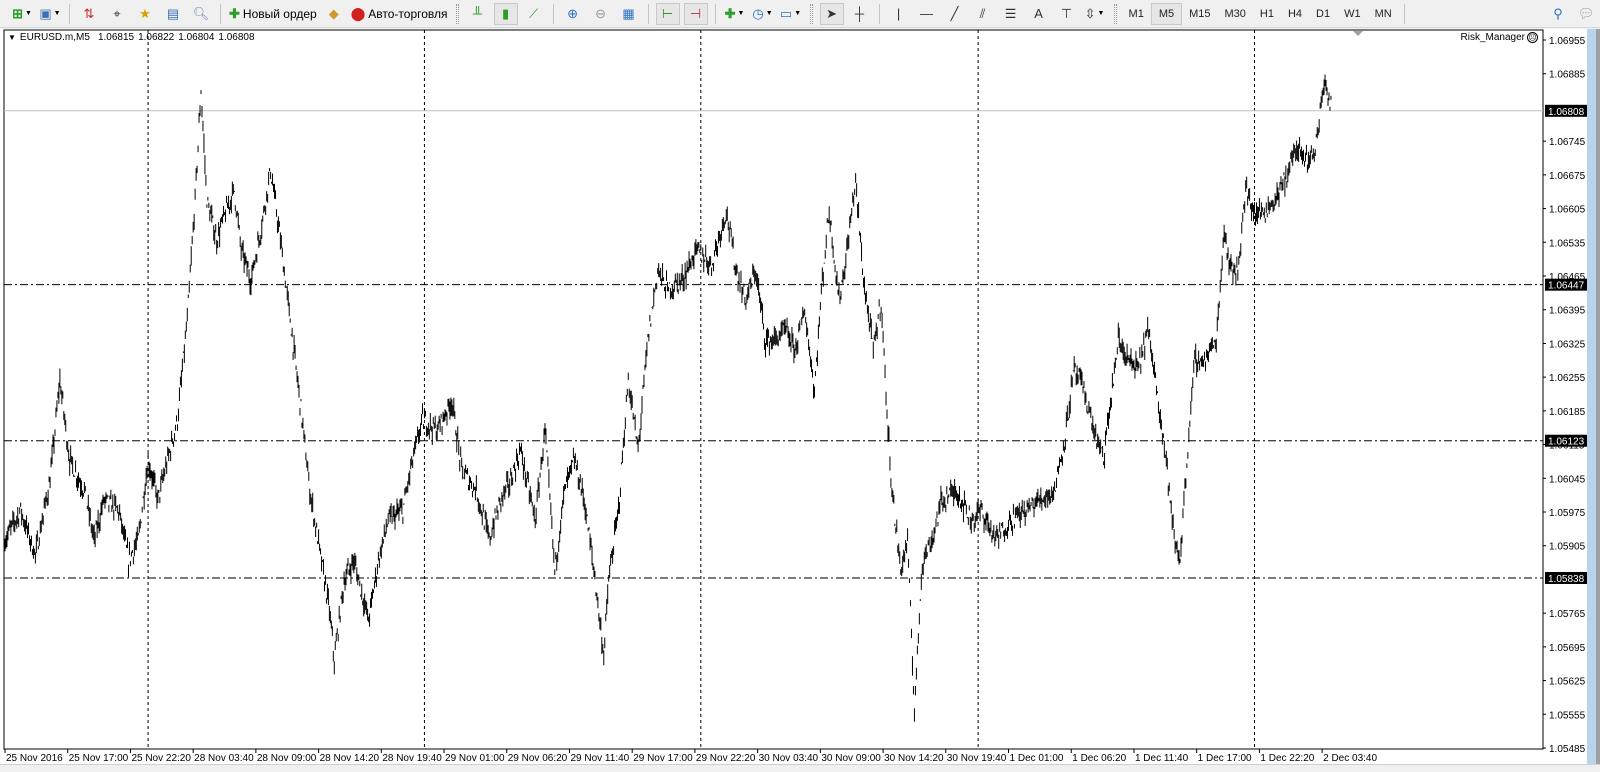 This screenshot has height=772, width=1600. I want to click on y-tick-label: 1.06045, so click(1567, 479).